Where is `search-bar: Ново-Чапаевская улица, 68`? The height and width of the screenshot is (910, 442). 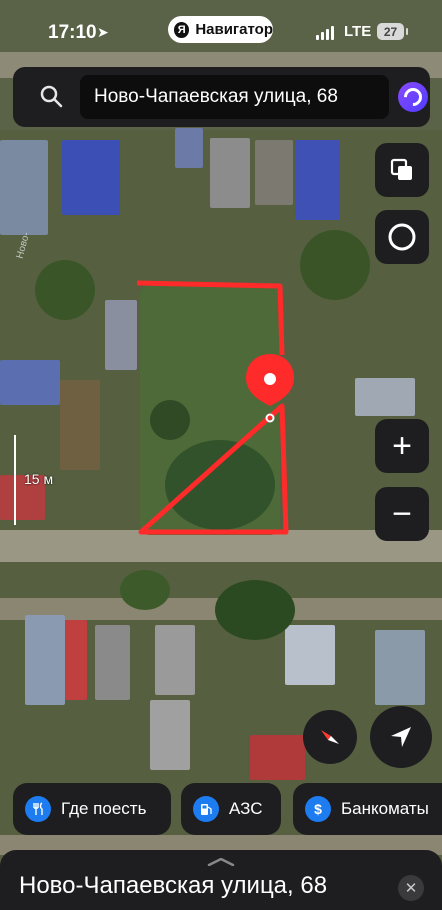
search-bar: Ново-Чапаевская улица, 68 is located at coordinates (221, 97).